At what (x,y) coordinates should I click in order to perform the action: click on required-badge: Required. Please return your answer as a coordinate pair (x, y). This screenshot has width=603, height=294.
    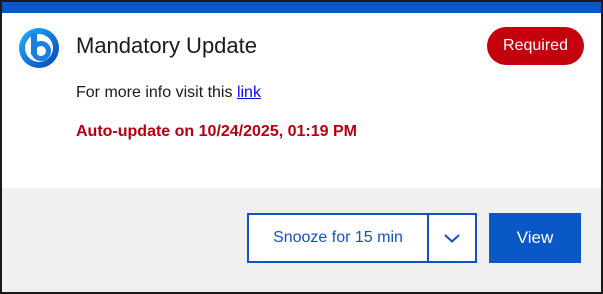
    Looking at the image, I should click on (535, 46).